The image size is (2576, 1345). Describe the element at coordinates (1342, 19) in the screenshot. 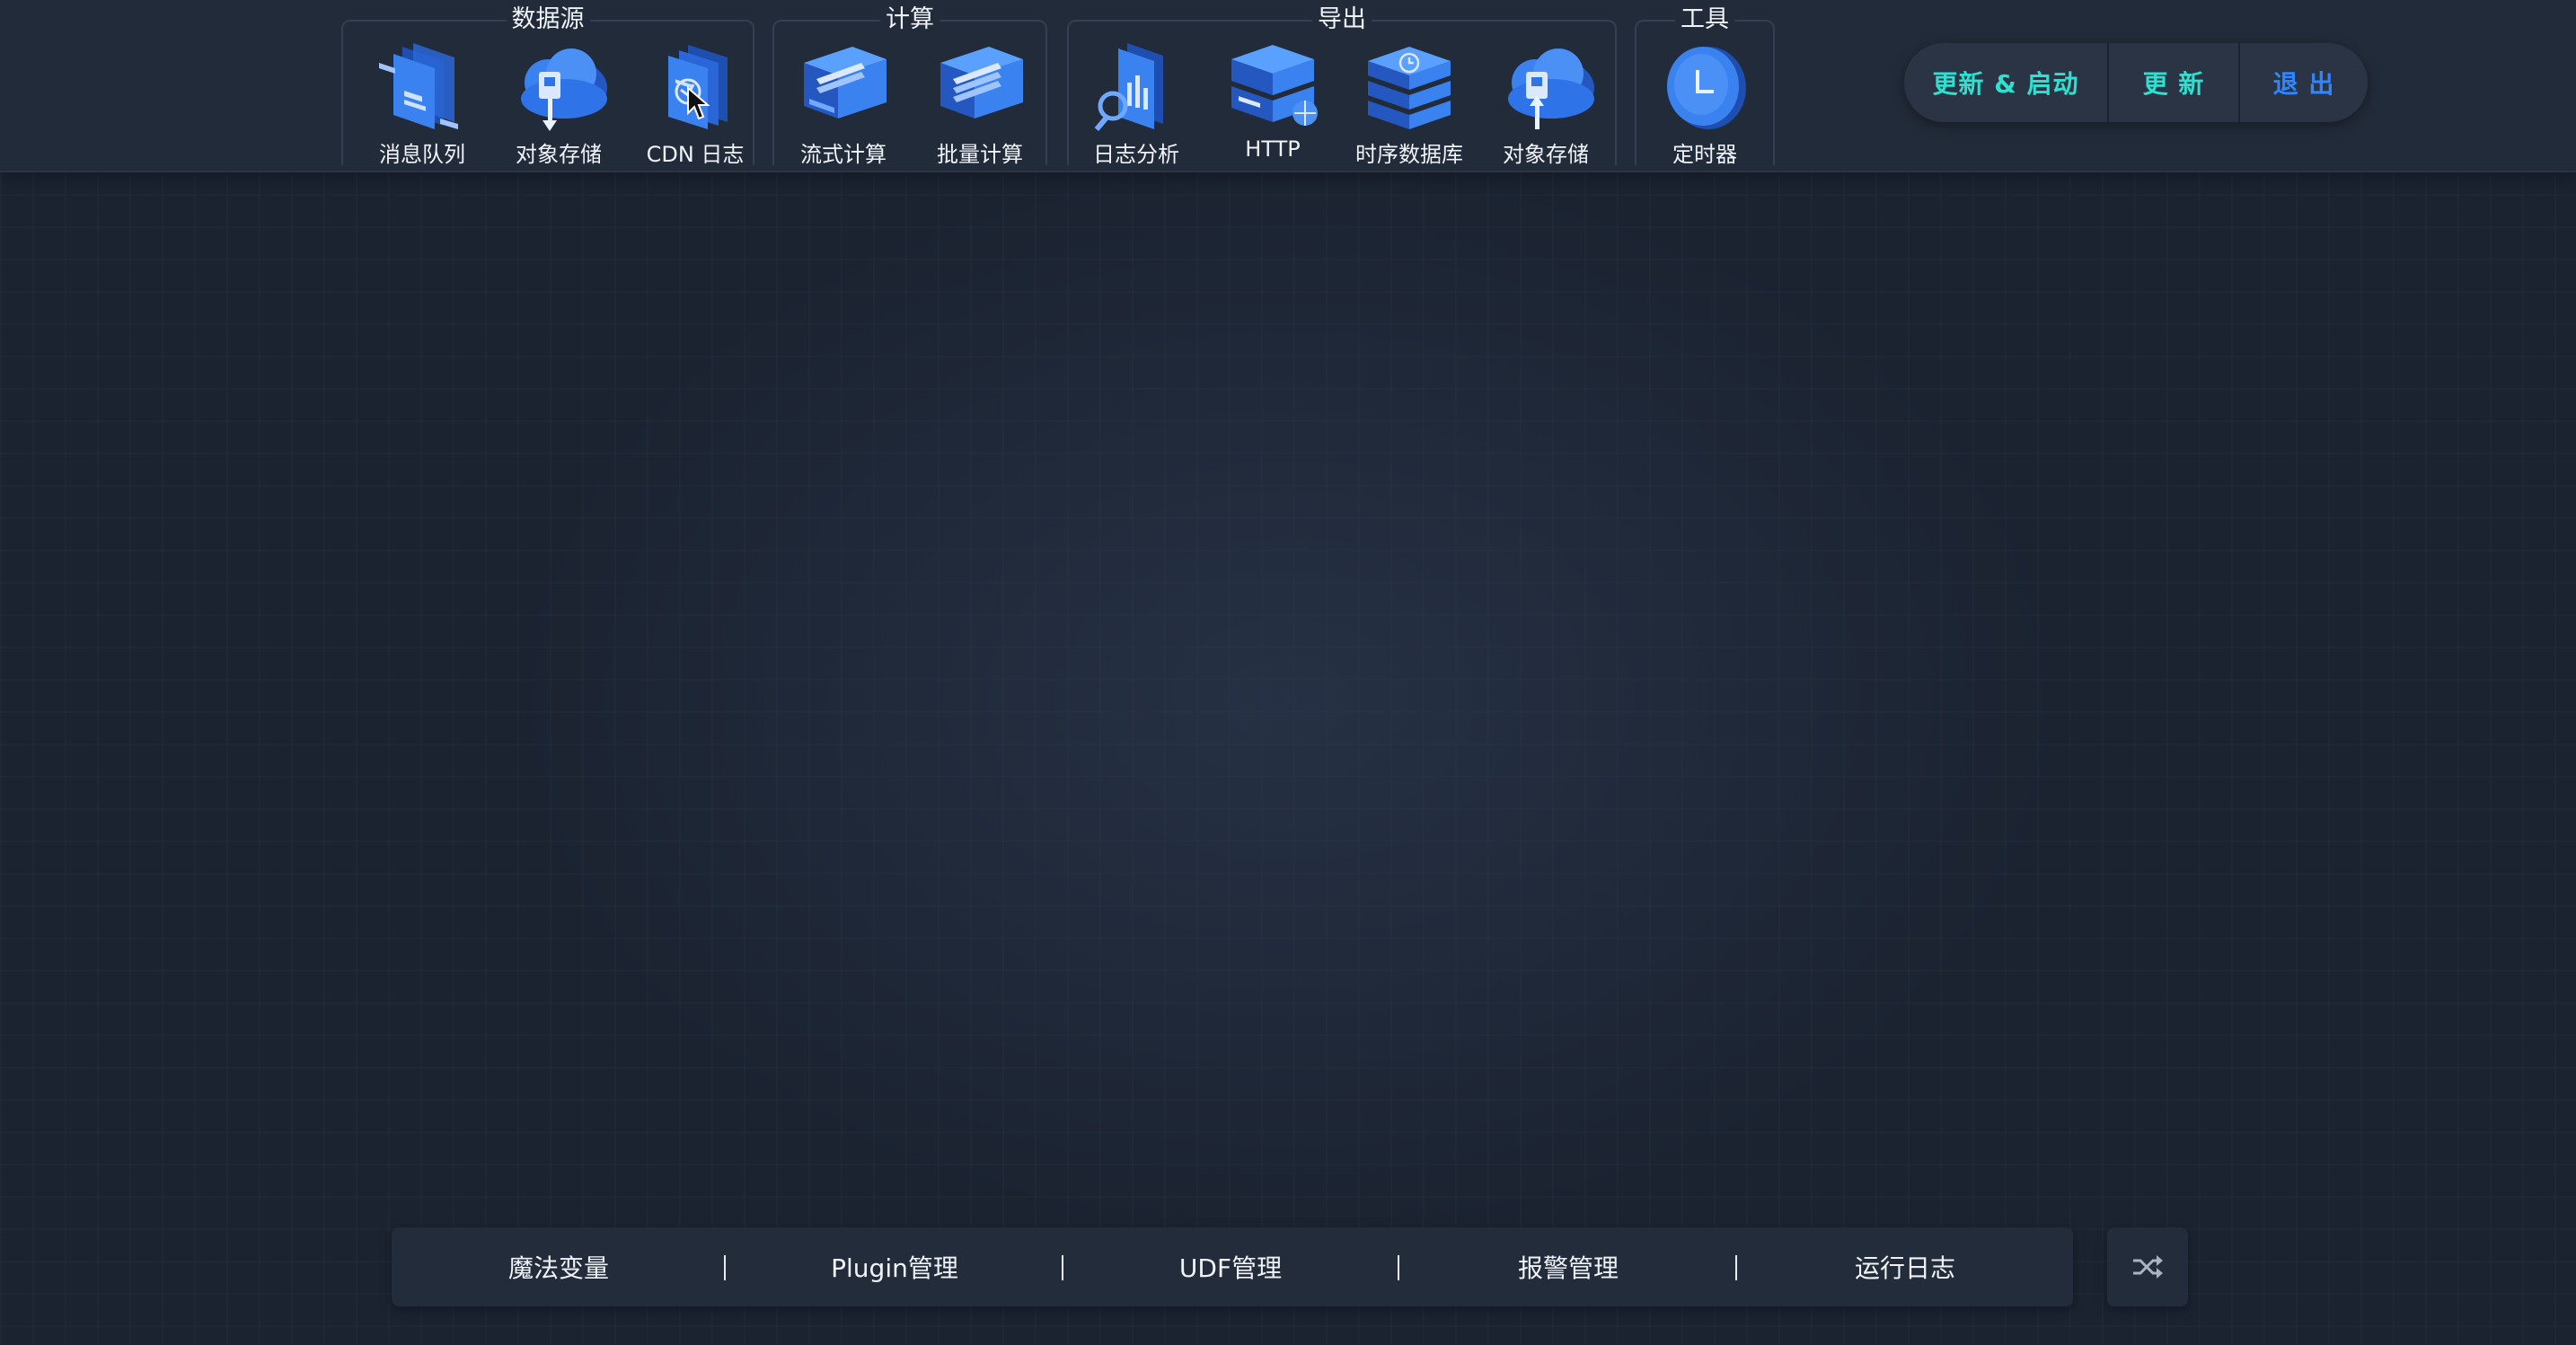

I see `group-title-export: 导出` at that location.